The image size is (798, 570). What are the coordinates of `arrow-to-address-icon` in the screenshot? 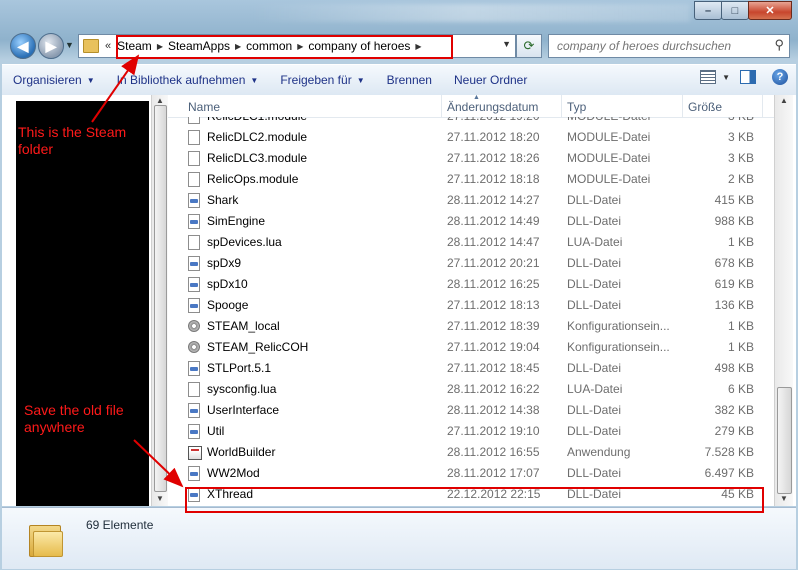 It's located at (115, 88).